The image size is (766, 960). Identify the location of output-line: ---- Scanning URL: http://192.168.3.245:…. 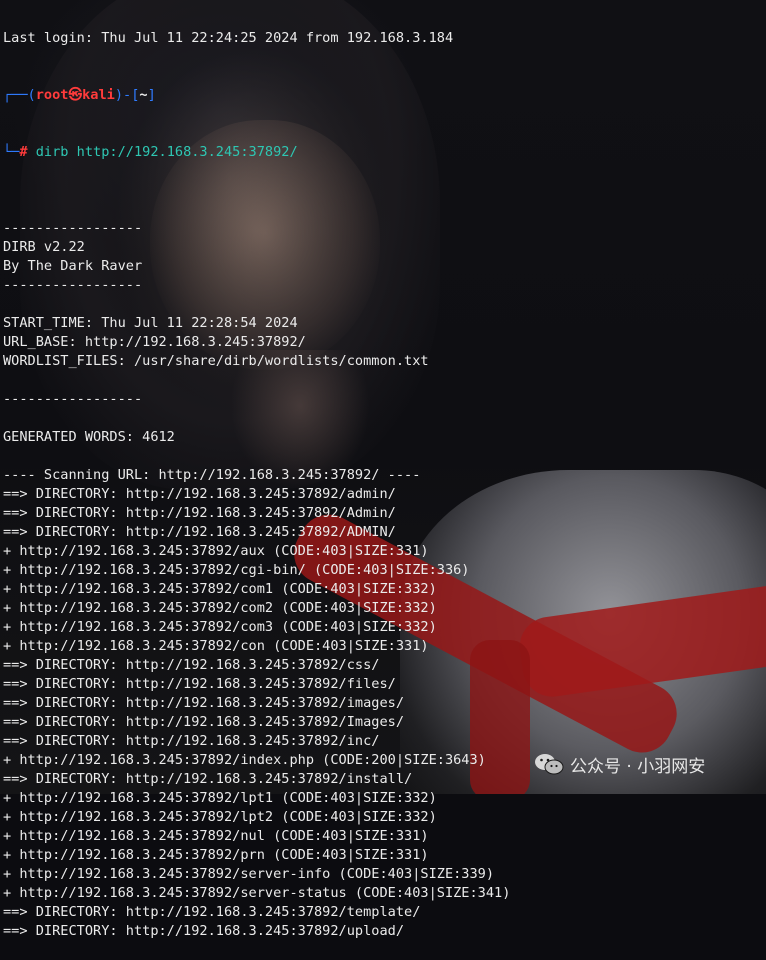
(212, 475).